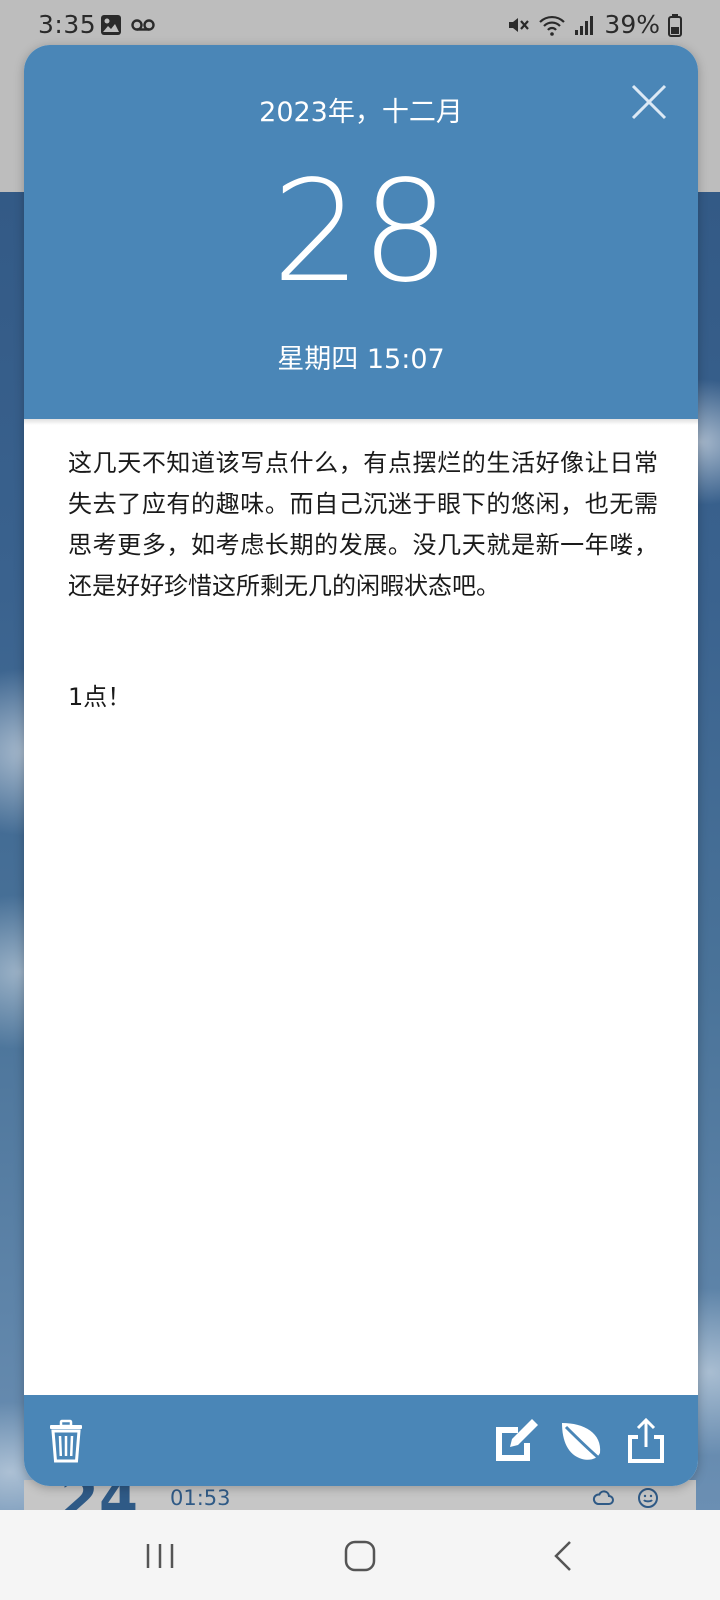 This screenshot has height=1600, width=720. I want to click on battery-percent: 39%, so click(632, 24).